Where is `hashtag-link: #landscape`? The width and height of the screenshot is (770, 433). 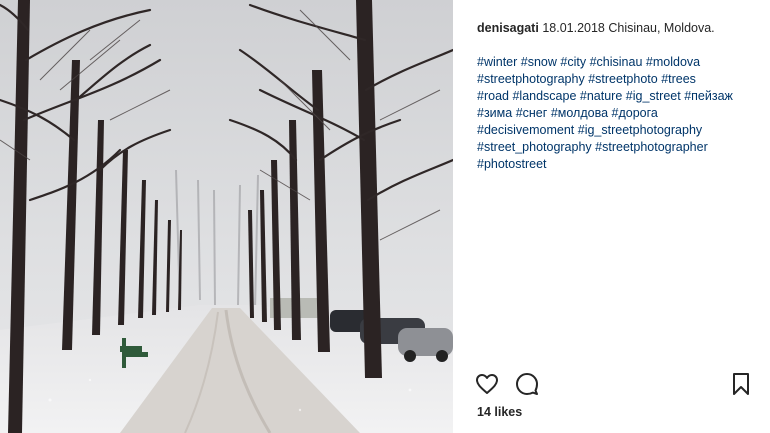 hashtag-link: #landscape is located at coordinates (544, 96).